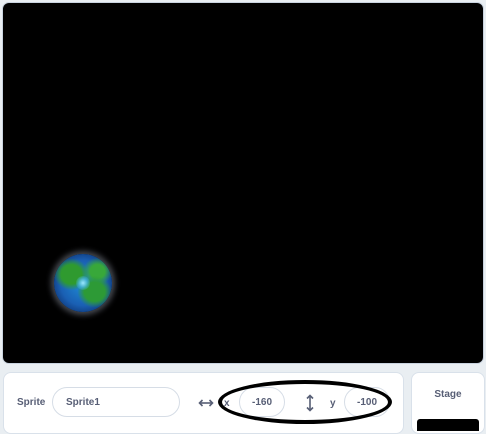  Describe the element at coordinates (31, 402) in the screenshot. I see `sprite-label: Sprite` at that location.